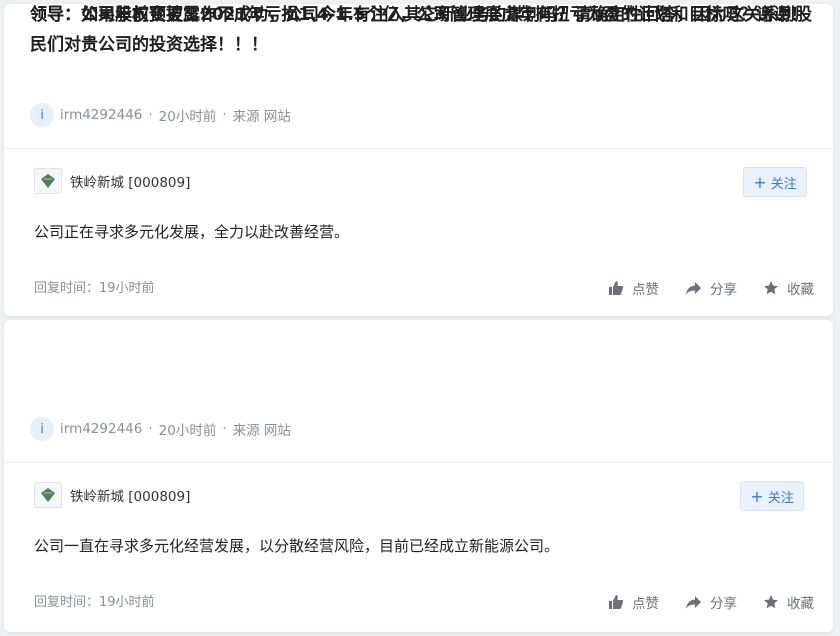 The height and width of the screenshot is (636, 840). What do you see at coordinates (192, 232) in the screenshot?
I see `answer-text: 公司正在寻求多元化发展，全力以赴改善经营。` at bounding box center [192, 232].